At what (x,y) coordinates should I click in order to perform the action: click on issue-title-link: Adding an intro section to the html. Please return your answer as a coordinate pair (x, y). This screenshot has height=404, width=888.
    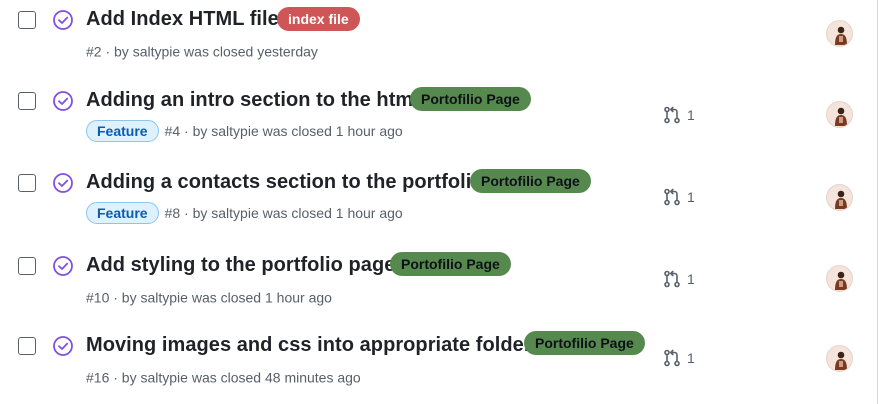
    Looking at the image, I should click on (252, 100).